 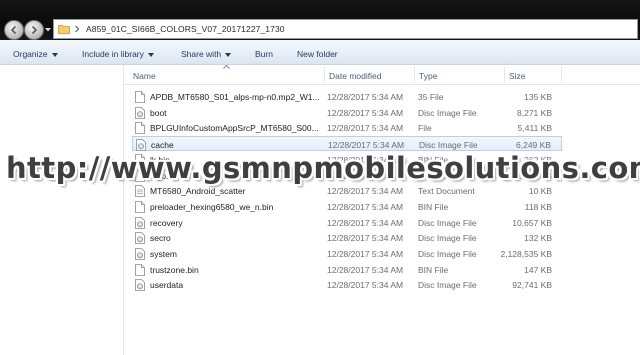 What do you see at coordinates (532, 222) in the screenshot?
I see `file-size: 10,657 KB` at bounding box center [532, 222].